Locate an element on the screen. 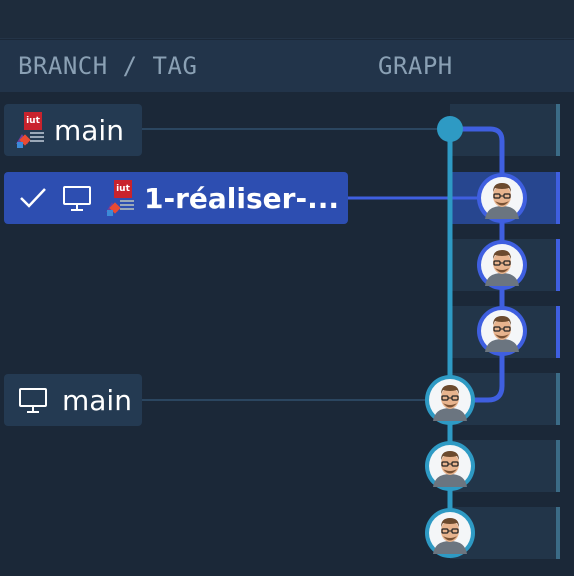 The height and width of the screenshot is (576, 574). local-branch-main: main is located at coordinates (73, 400).